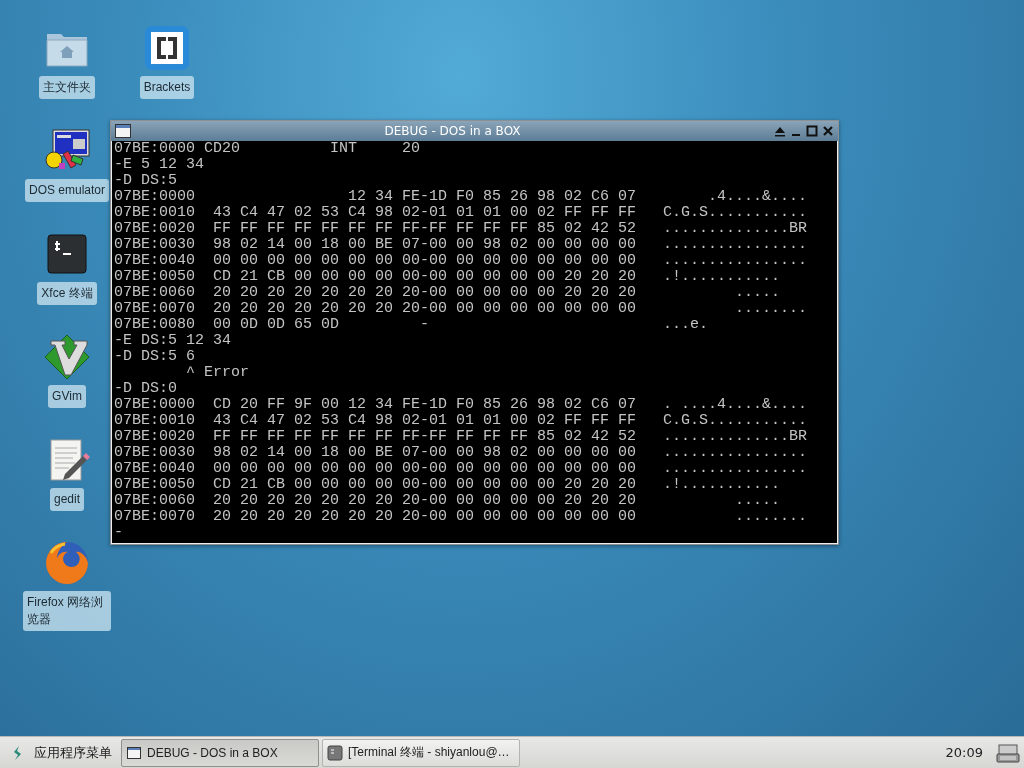 Image resolution: width=1024 pixels, height=768 pixels. I want to click on icon-label: Firefox 网络浏览器, so click(67, 611).